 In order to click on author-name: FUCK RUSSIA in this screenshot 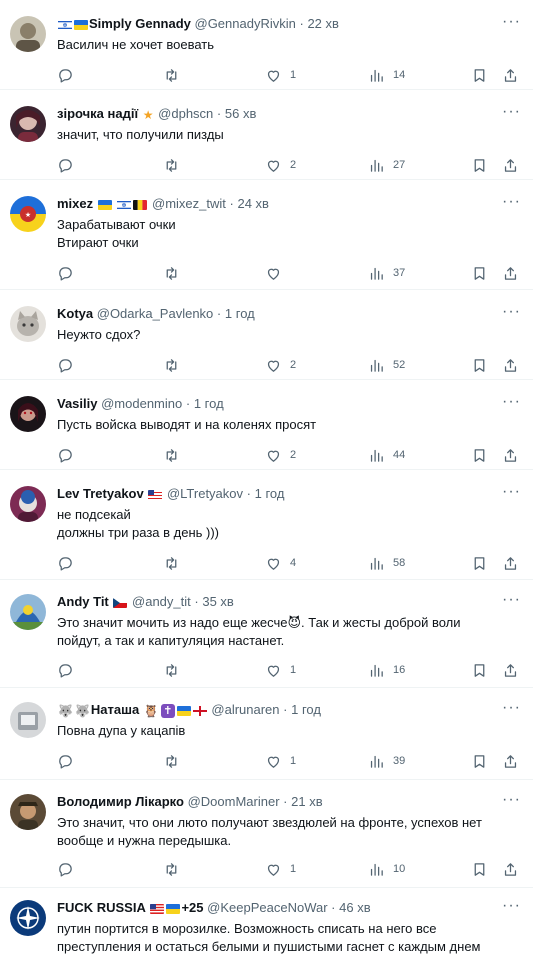, I will do `click(101, 907)`.